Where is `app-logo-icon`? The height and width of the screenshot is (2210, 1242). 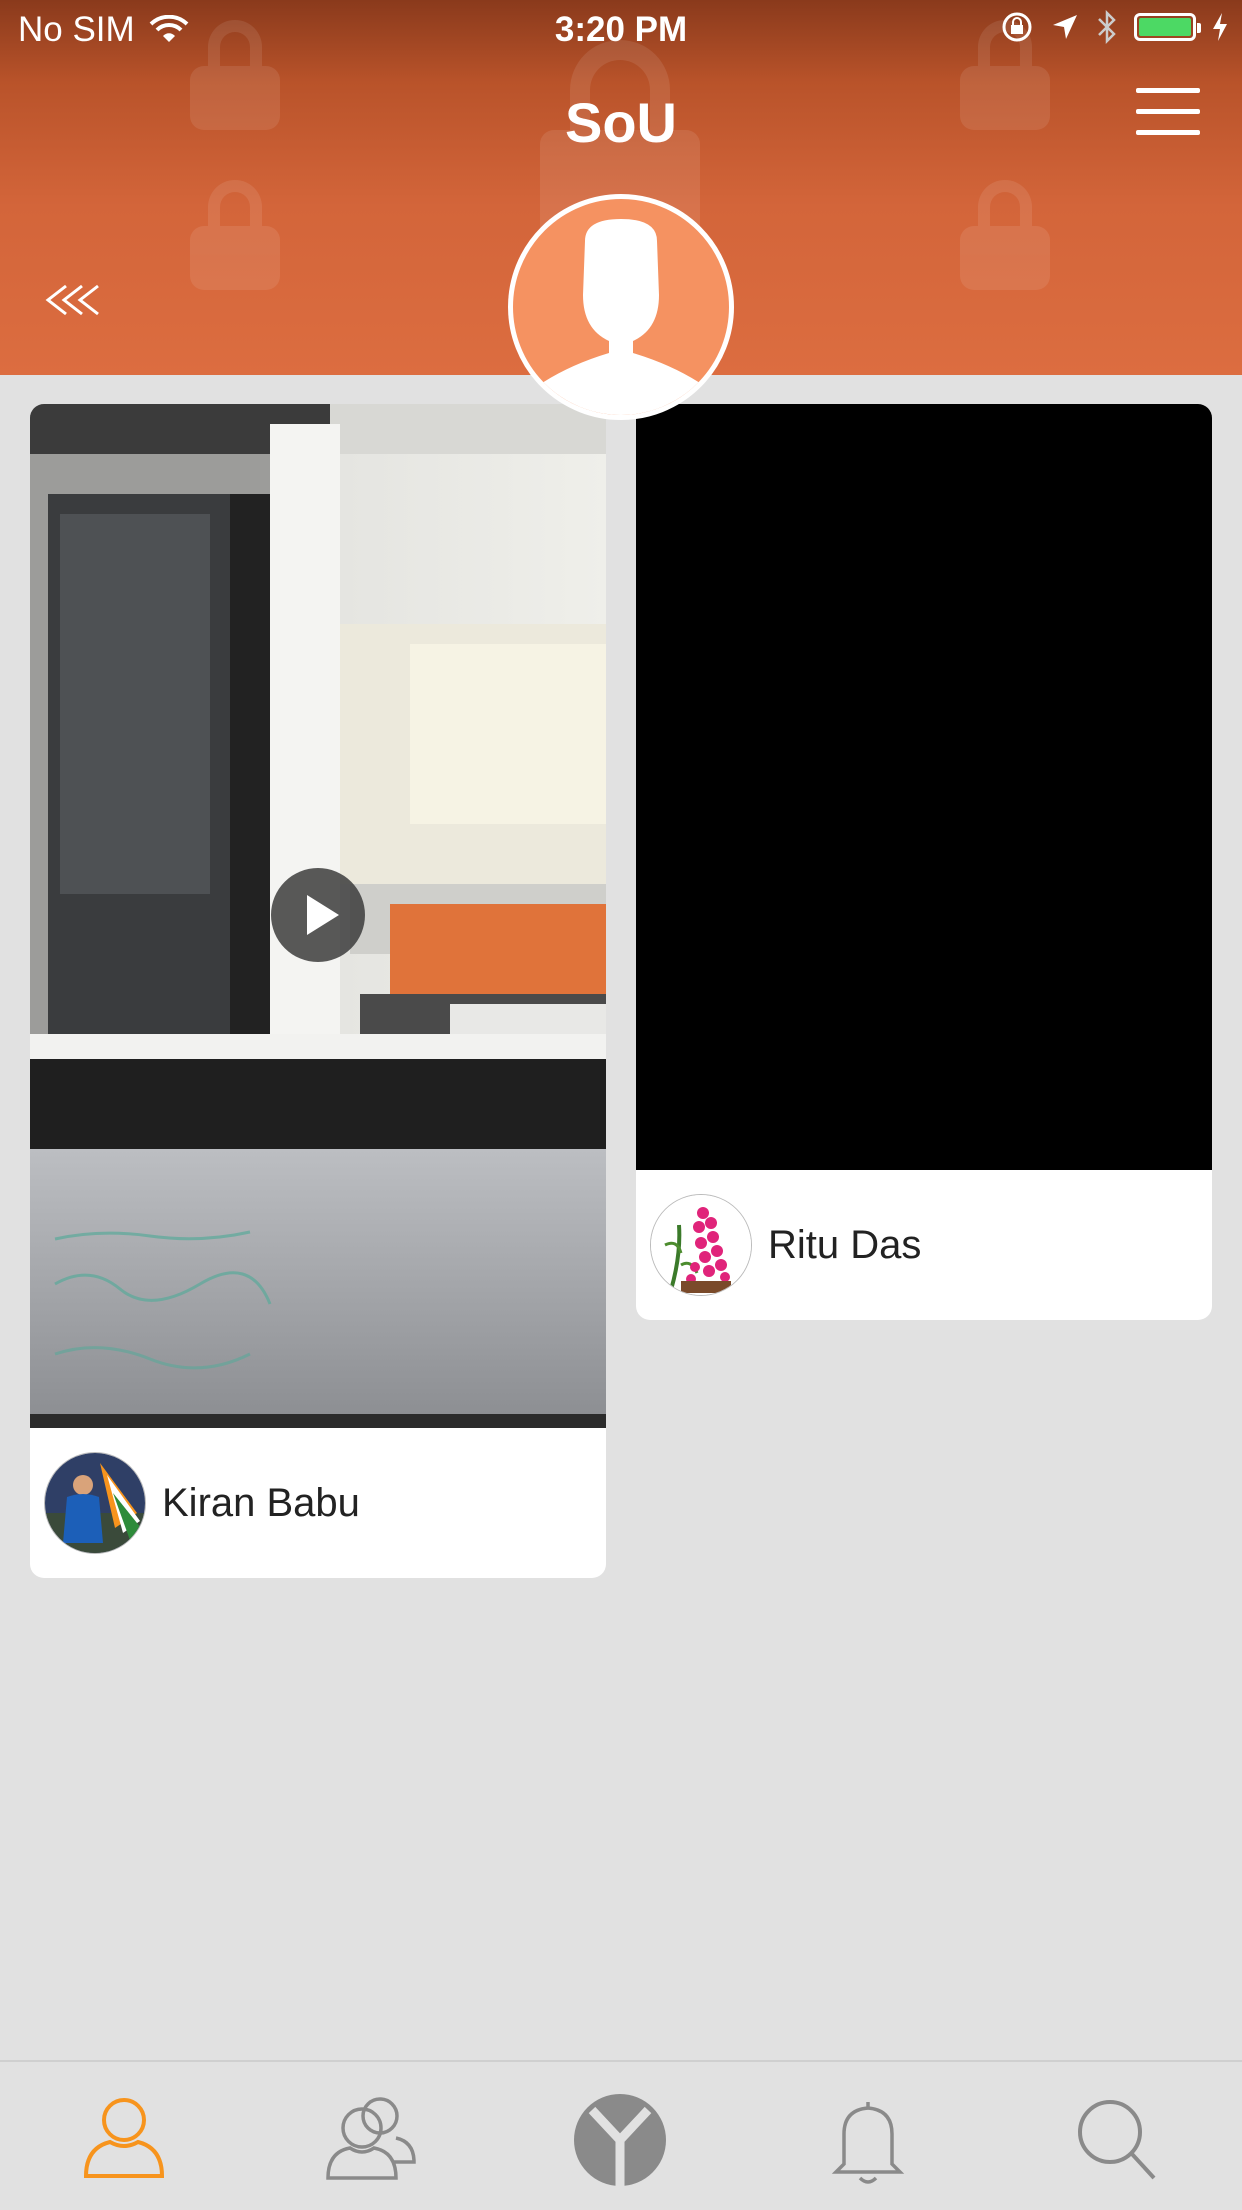 app-logo-icon is located at coordinates (620, 2141).